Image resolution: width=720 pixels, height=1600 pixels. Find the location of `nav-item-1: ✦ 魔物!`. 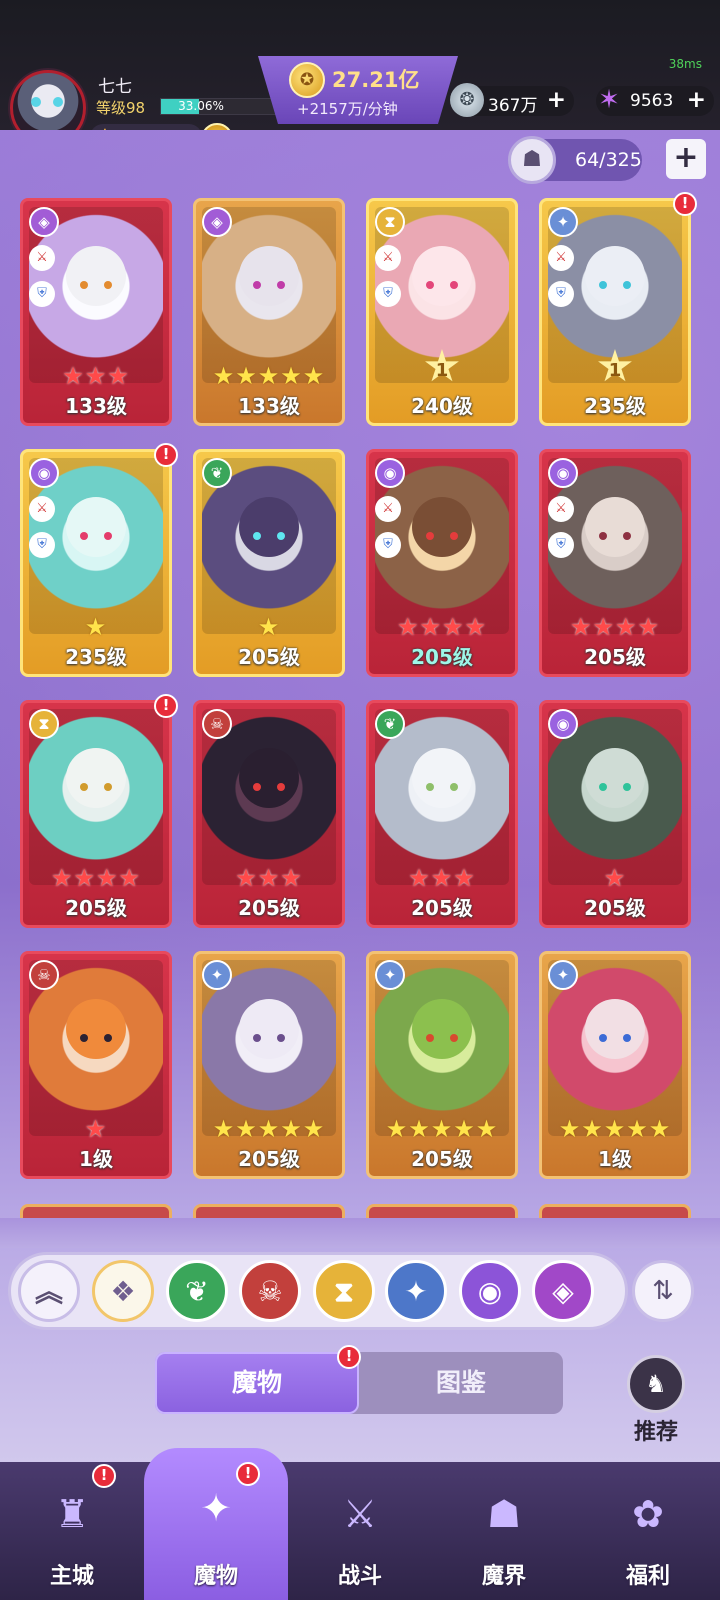

nav-item-1: ✦ 魔物! is located at coordinates (216, 1524).